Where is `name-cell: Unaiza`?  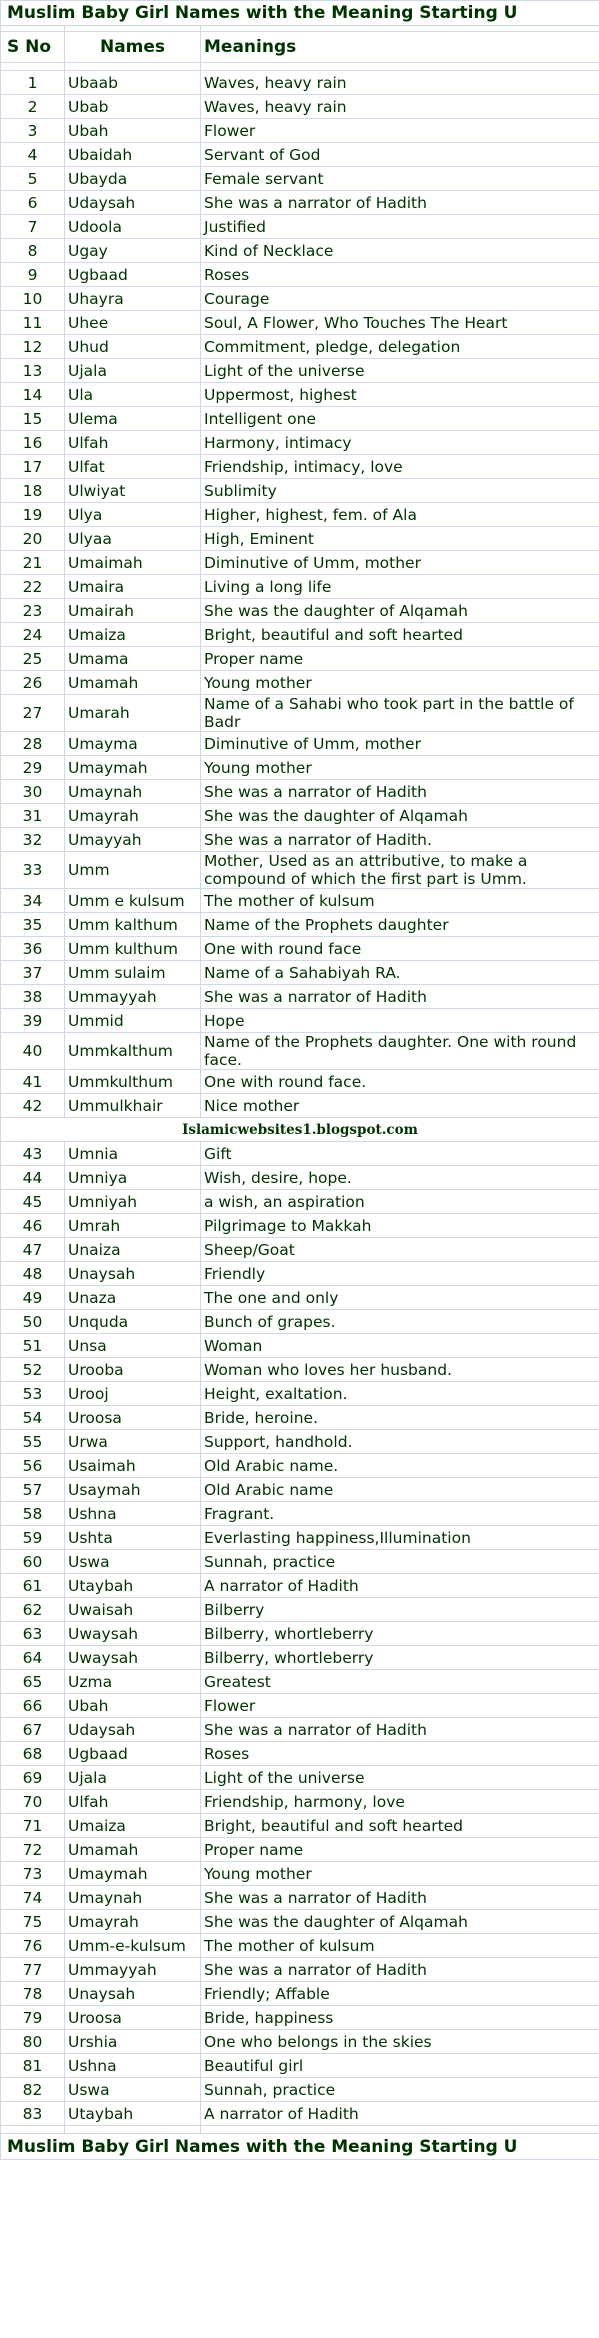
name-cell: Unaiza is located at coordinates (132, 1249).